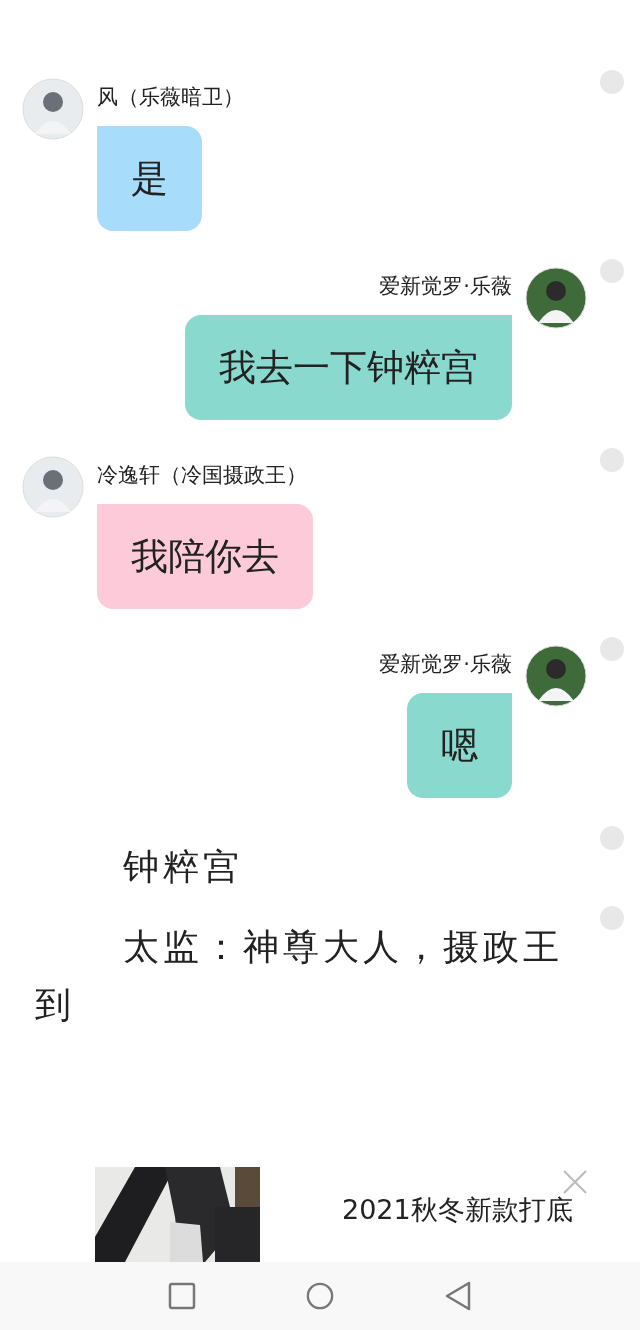 Image resolution: width=640 pixels, height=1330 pixels. What do you see at coordinates (182, 1296) in the screenshot?
I see `square-icon` at bounding box center [182, 1296].